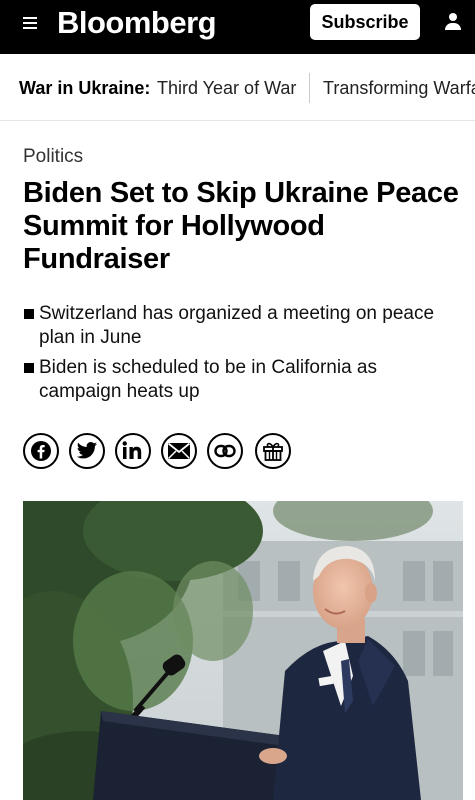 The height and width of the screenshot is (800, 475). I want to click on facebook-icon, so click(41, 451).